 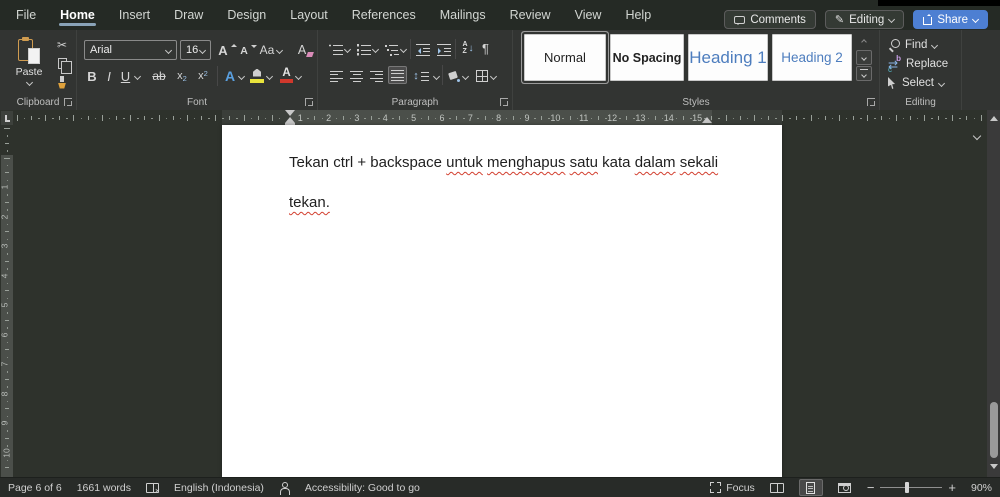 What do you see at coordinates (104, 488) in the screenshot?
I see `word-count: 1661 words` at bounding box center [104, 488].